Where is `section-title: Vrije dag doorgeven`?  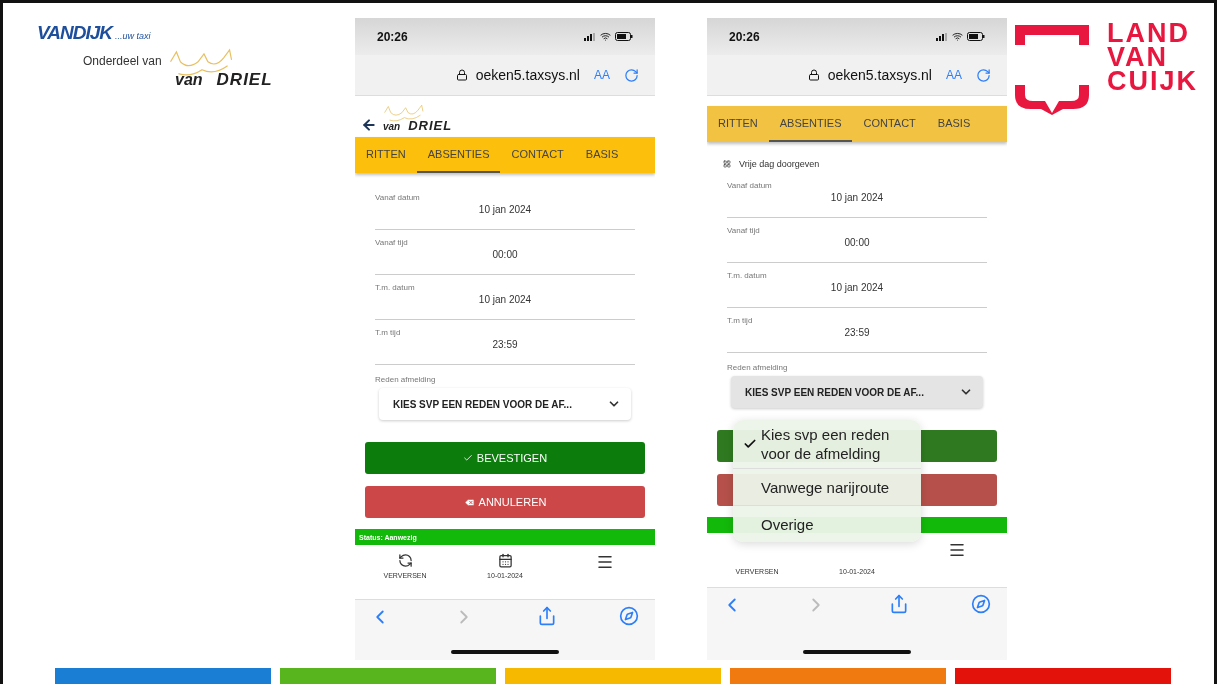 section-title: Vrije dag doorgeven is located at coordinates (779, 164).